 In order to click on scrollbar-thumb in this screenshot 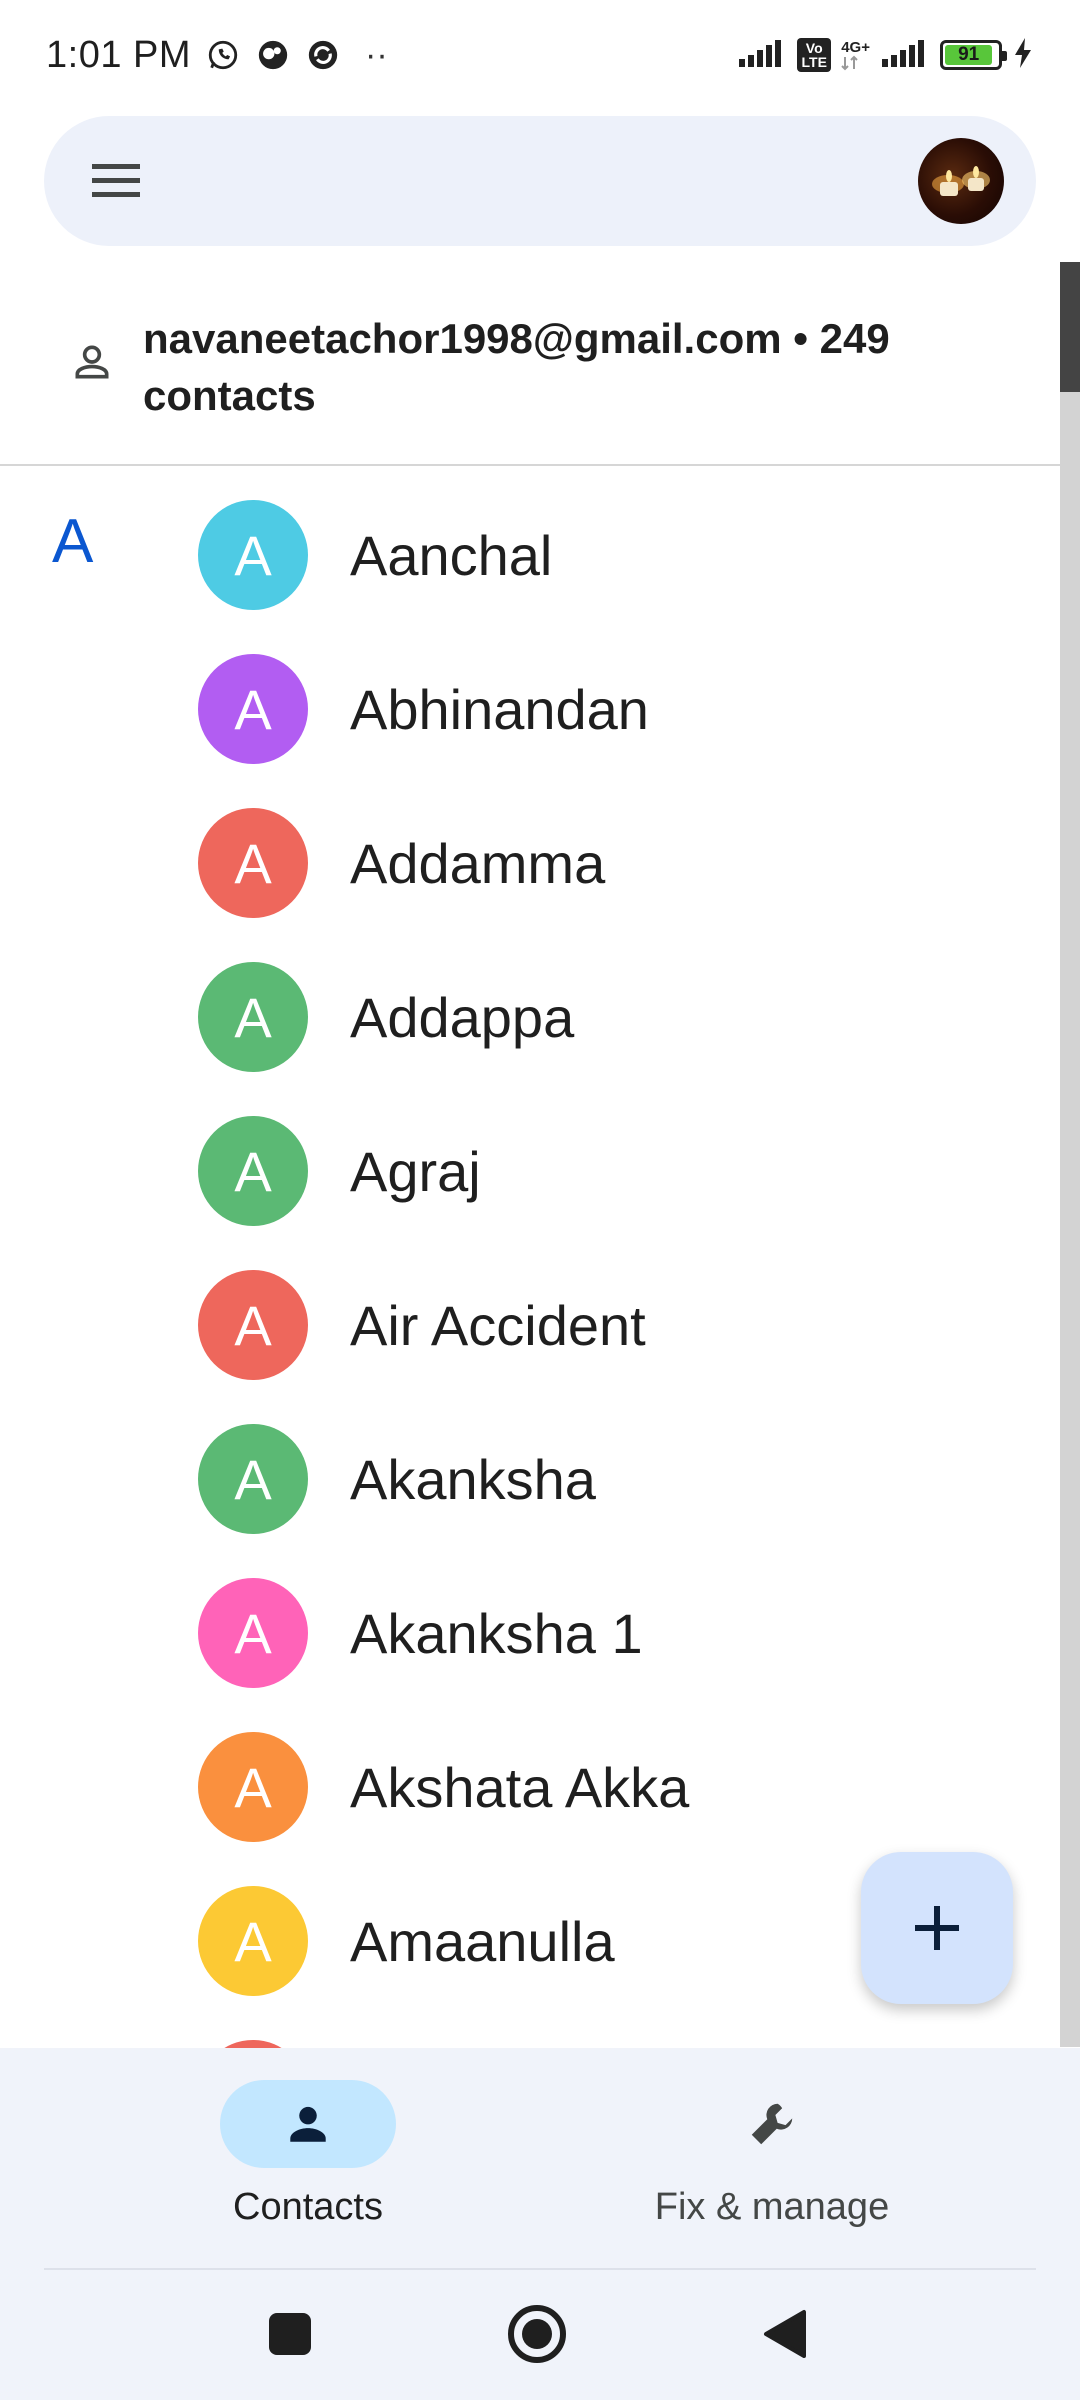, I will do `click(1070, 327)`.